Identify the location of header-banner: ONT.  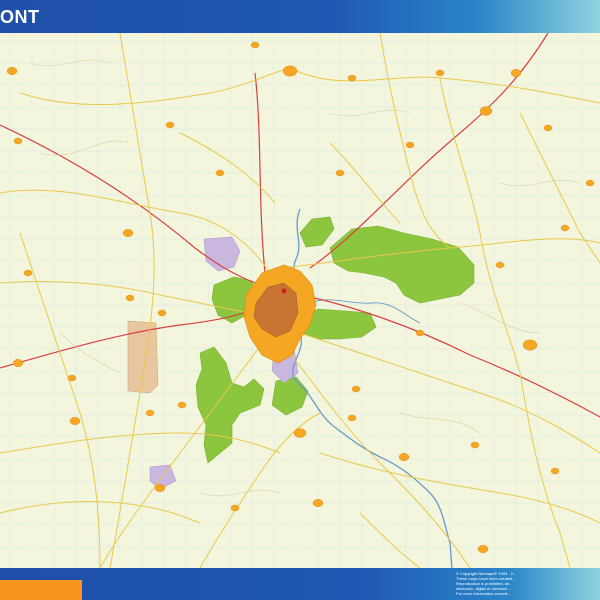
(300, 16).